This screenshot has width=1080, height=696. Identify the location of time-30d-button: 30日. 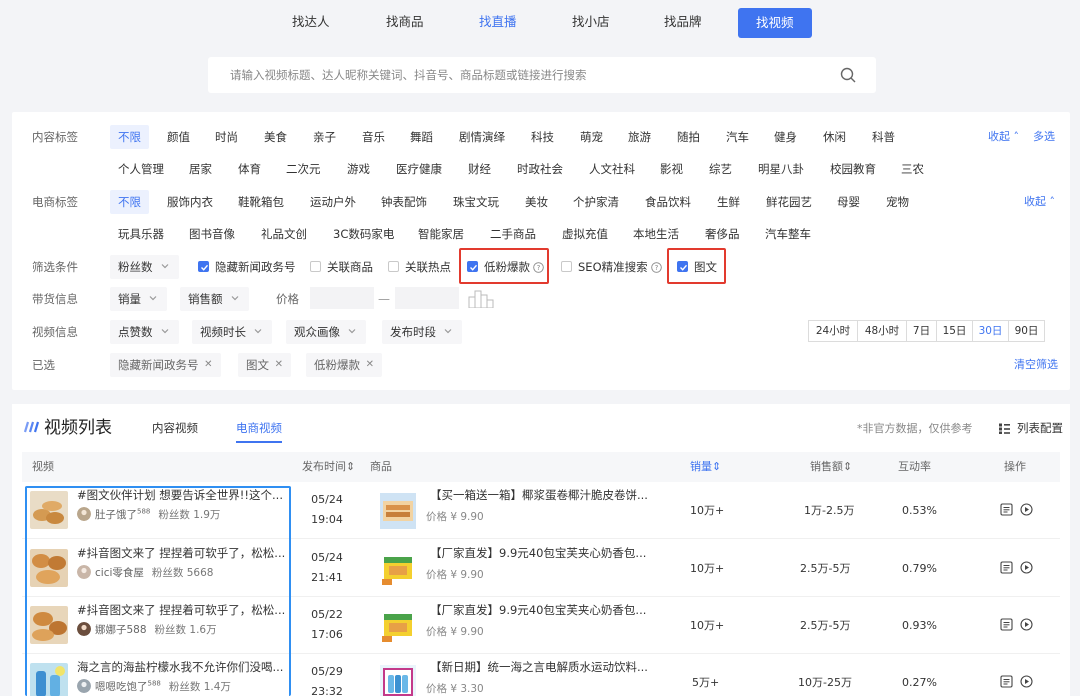
(990, 331).